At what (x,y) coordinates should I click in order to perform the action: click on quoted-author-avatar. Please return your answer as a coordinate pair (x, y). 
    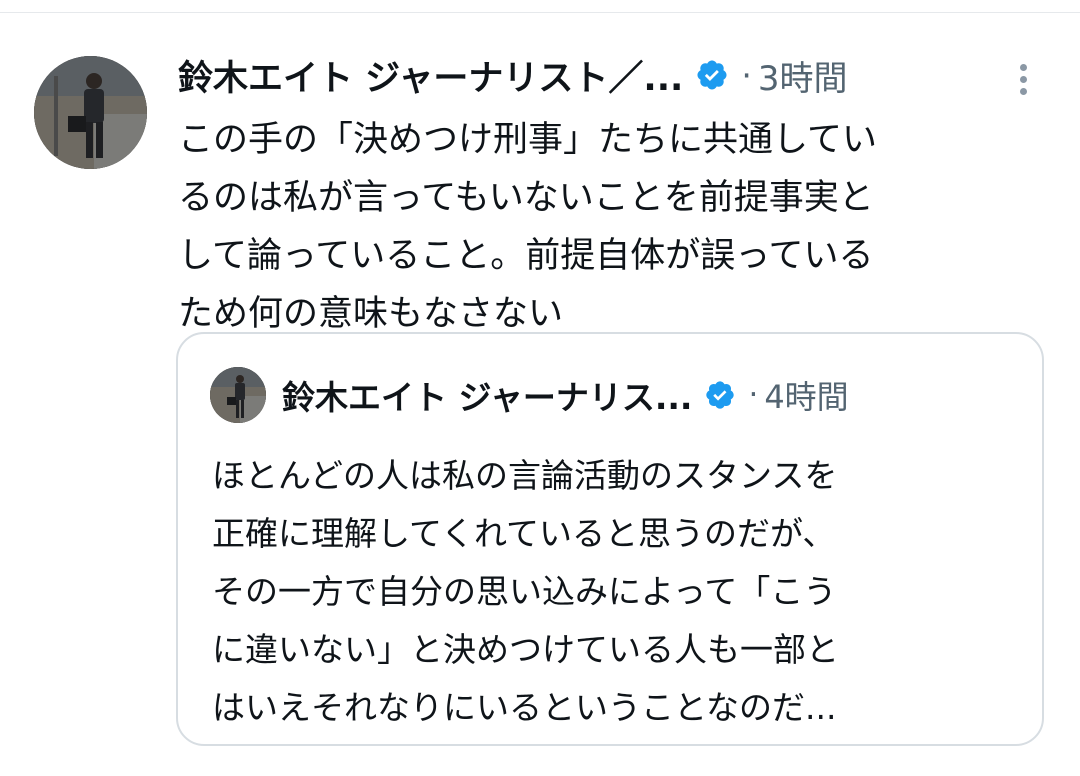
    Looking at the image, I should click on (238, 395).